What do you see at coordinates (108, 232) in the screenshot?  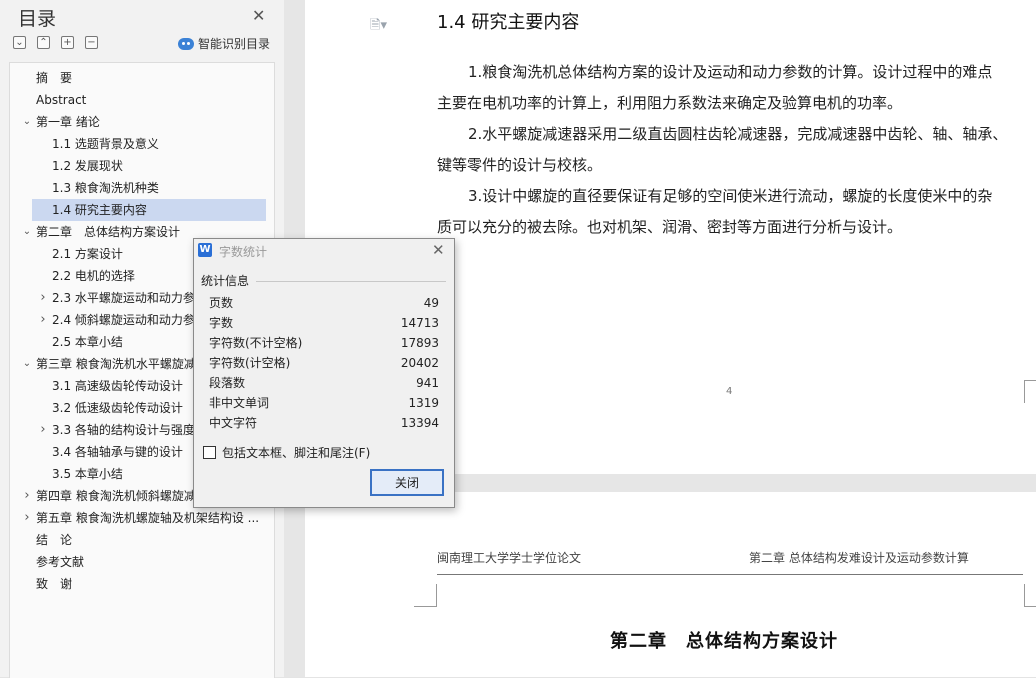 I see `toc-item-label: 第二章 总体结构方案设计` at bounding box center [108, 232].